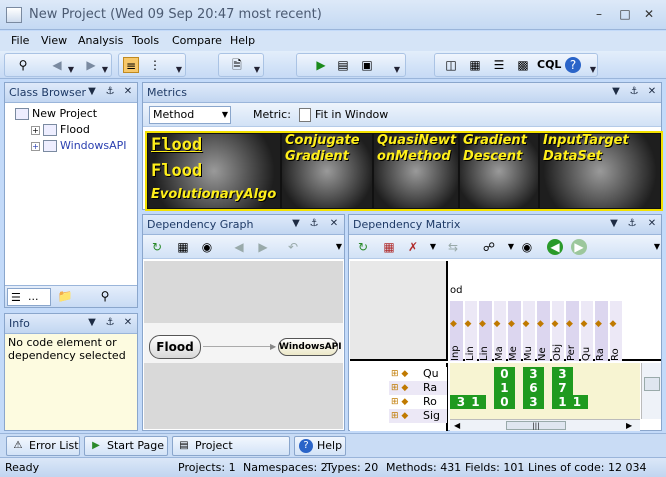  Describe the element at coordinates (56, 113) in the screenshot. I see `tree-root: New Project` at that location.